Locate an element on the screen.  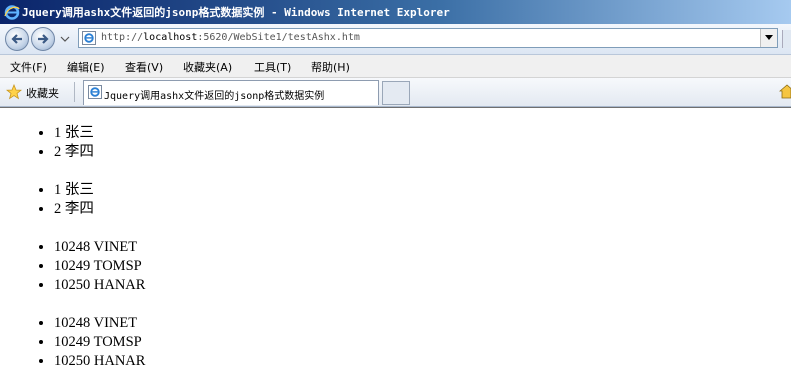
forward-button is located at coordinates (43, 39).